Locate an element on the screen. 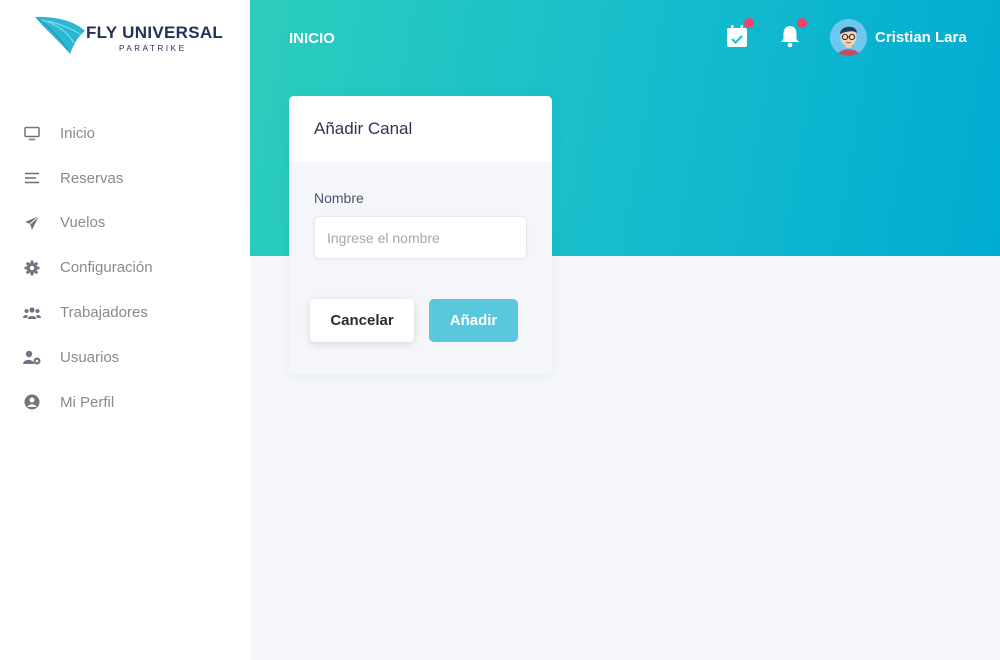  brand-logo: FLY UNIVERSAL PARATRIKE is located at coordinates (134, 36).